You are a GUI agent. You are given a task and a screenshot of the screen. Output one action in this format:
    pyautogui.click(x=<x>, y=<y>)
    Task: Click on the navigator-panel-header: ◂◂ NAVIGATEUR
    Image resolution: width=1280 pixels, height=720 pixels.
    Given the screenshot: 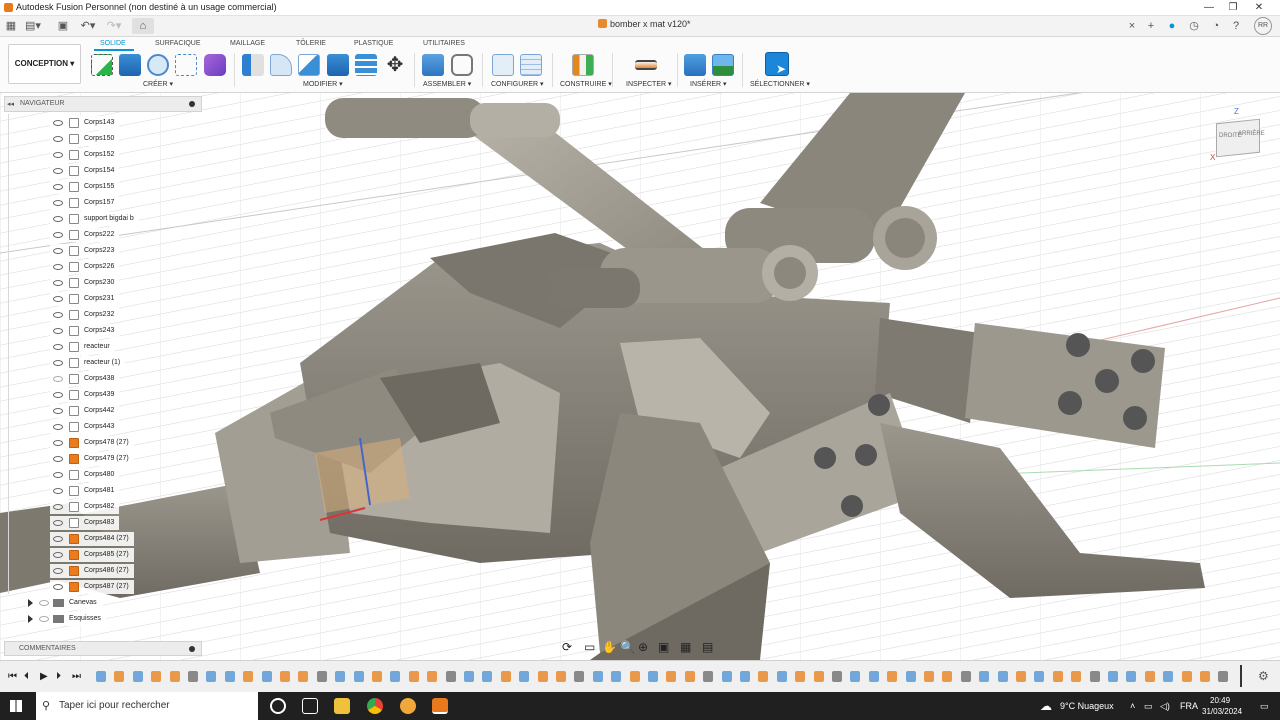 What is the action you would take?
    pyautogui.click(x=103, y=104)
    